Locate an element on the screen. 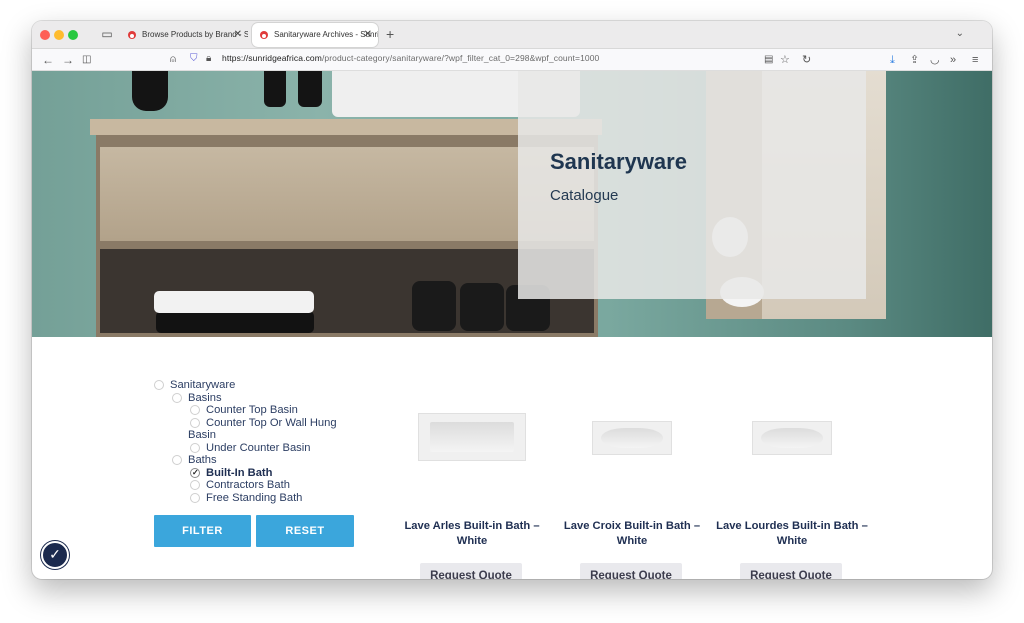 This screenshot has width=1024, height=623. filter-item-built-in-bath: Built-In Bath is located at coordinates (285, 472).